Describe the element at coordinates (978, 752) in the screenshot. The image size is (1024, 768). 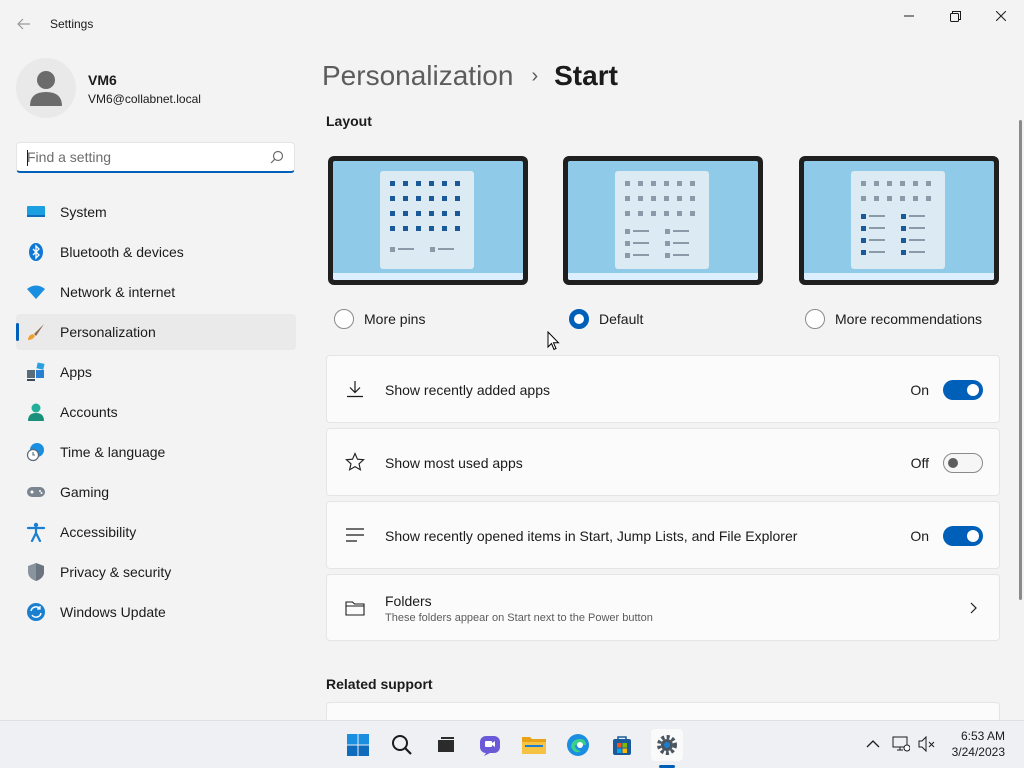
I see `clock-date: 3/24/2023` at that location.